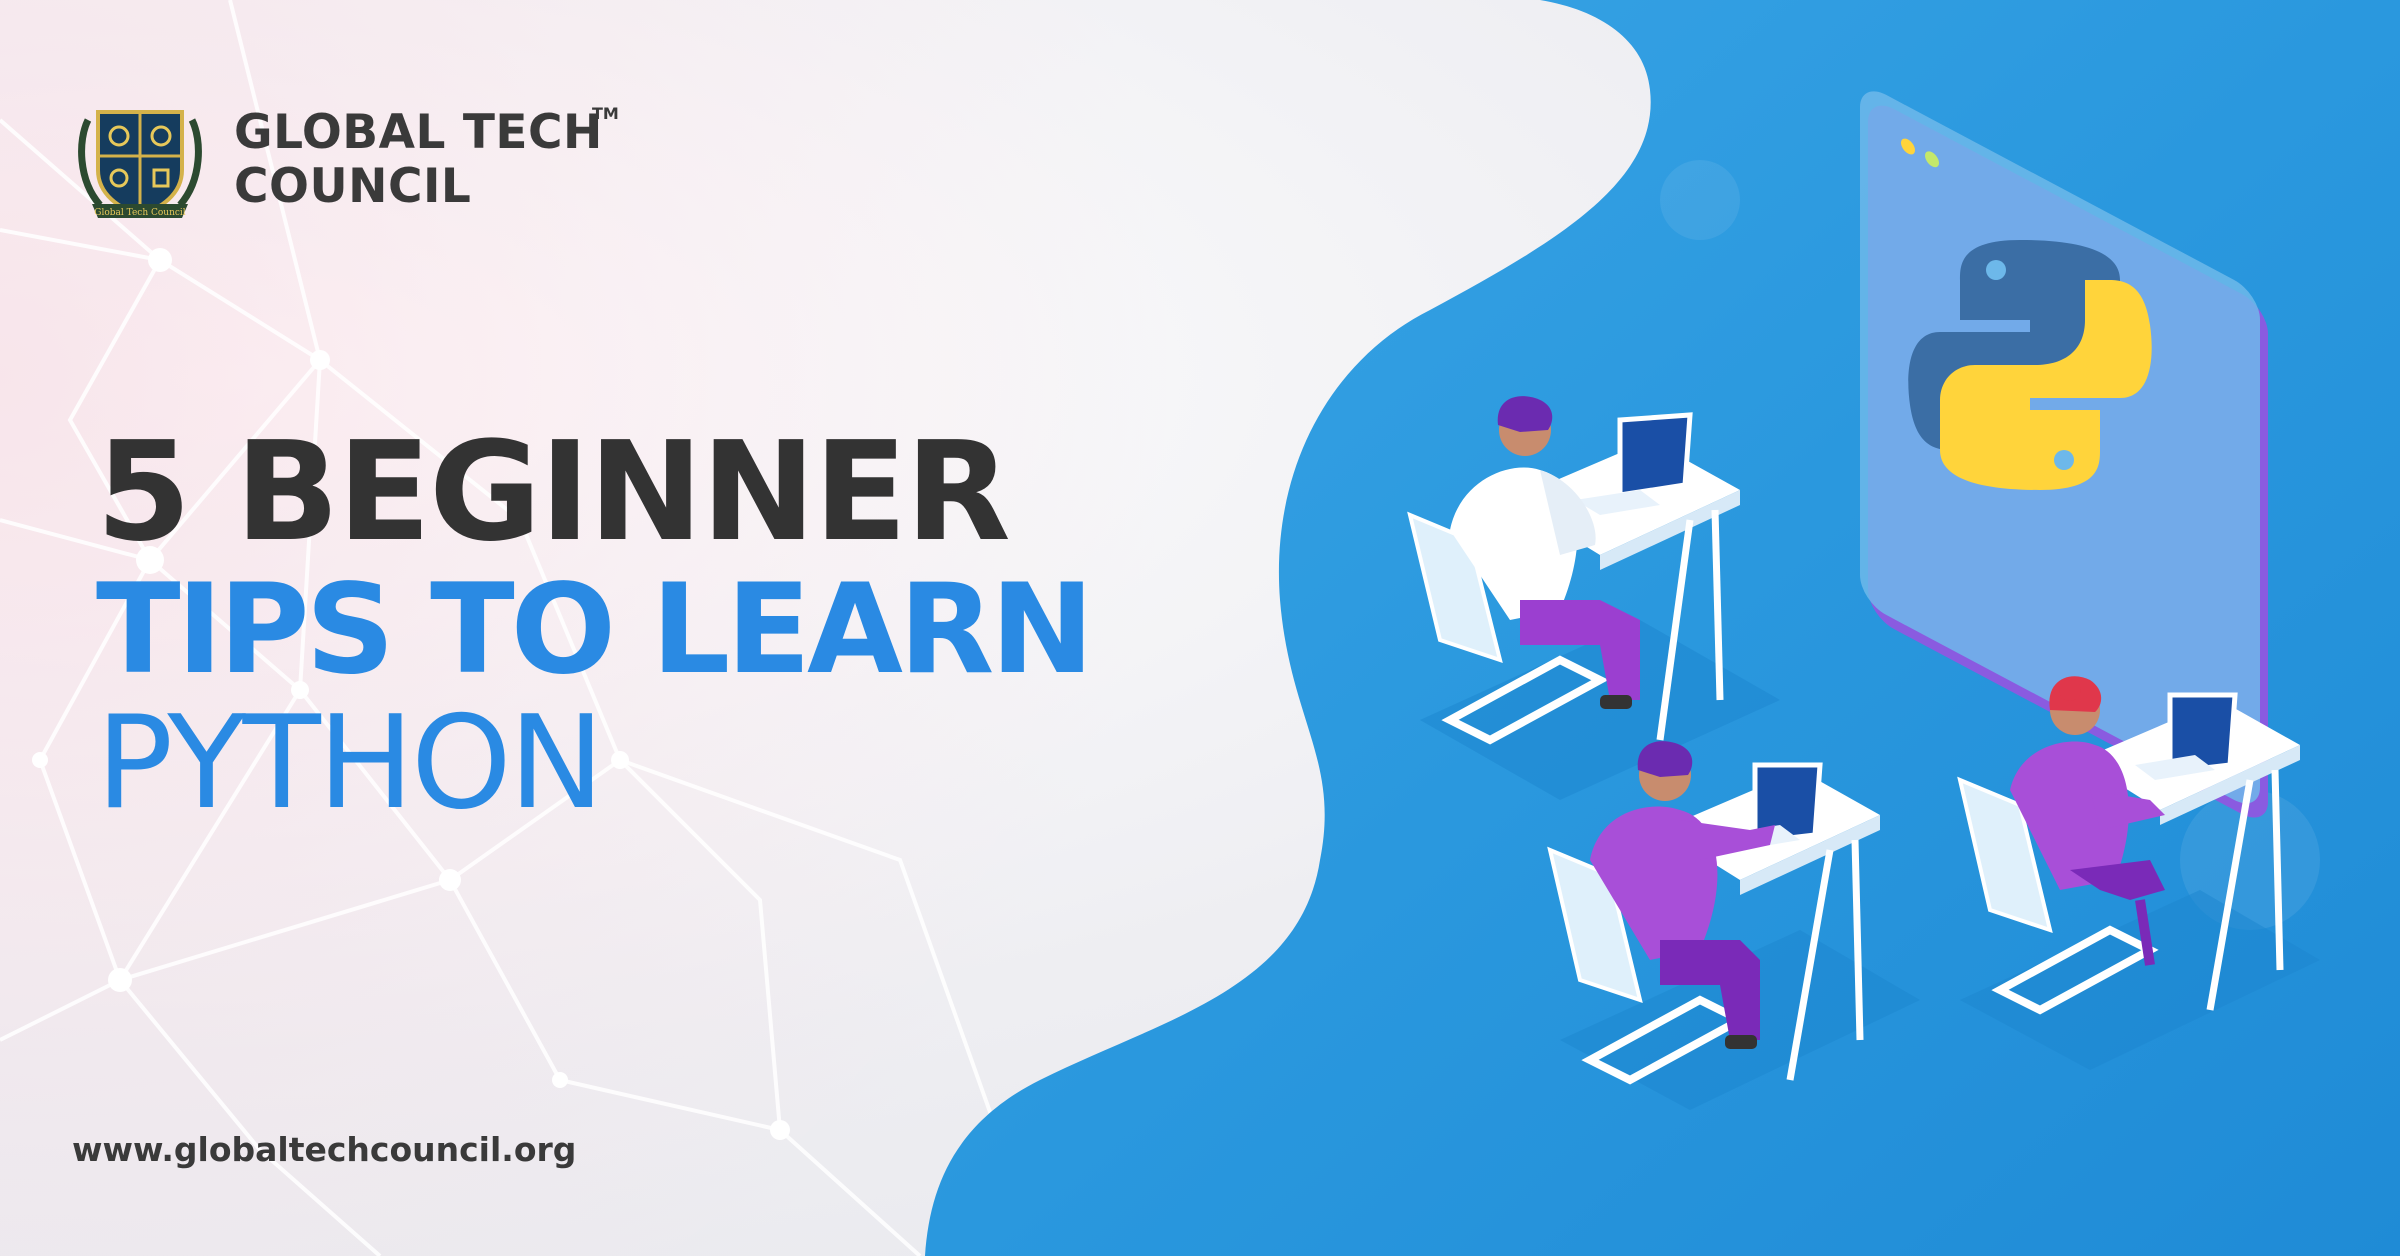 This screenshot has height=1256, width=2400. What do you see at coordinates (353, 186) in the screenshot?
I see `brand-name-line2: COUNCIL` at bounding box center [353, 186].